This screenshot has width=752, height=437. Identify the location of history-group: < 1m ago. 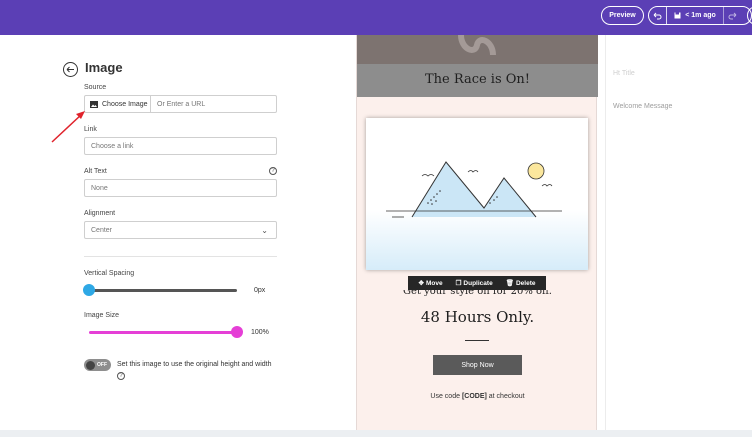
(700, 15).